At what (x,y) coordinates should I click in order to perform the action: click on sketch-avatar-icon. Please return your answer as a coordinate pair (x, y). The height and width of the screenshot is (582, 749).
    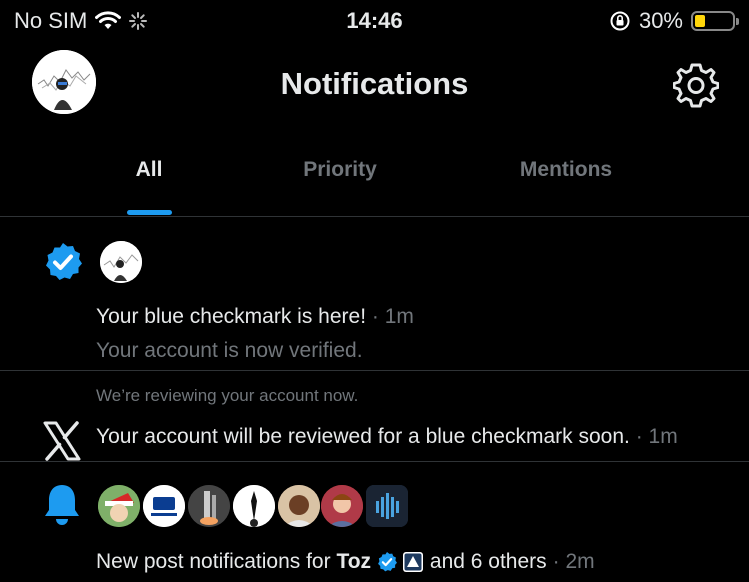
    Looking at the image, I should click on (254, 506).